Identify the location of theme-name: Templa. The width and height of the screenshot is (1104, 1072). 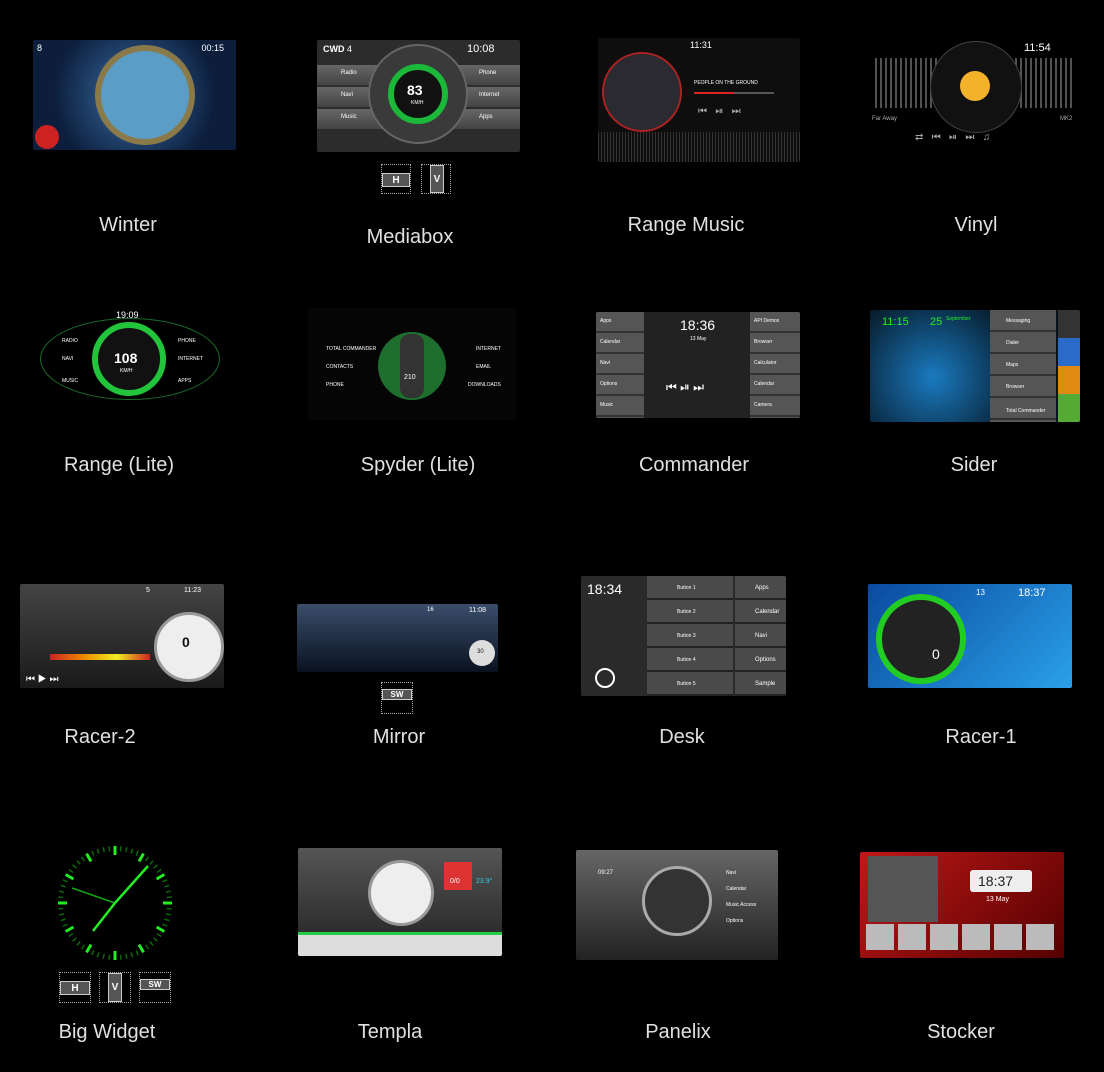
(390, 1032).